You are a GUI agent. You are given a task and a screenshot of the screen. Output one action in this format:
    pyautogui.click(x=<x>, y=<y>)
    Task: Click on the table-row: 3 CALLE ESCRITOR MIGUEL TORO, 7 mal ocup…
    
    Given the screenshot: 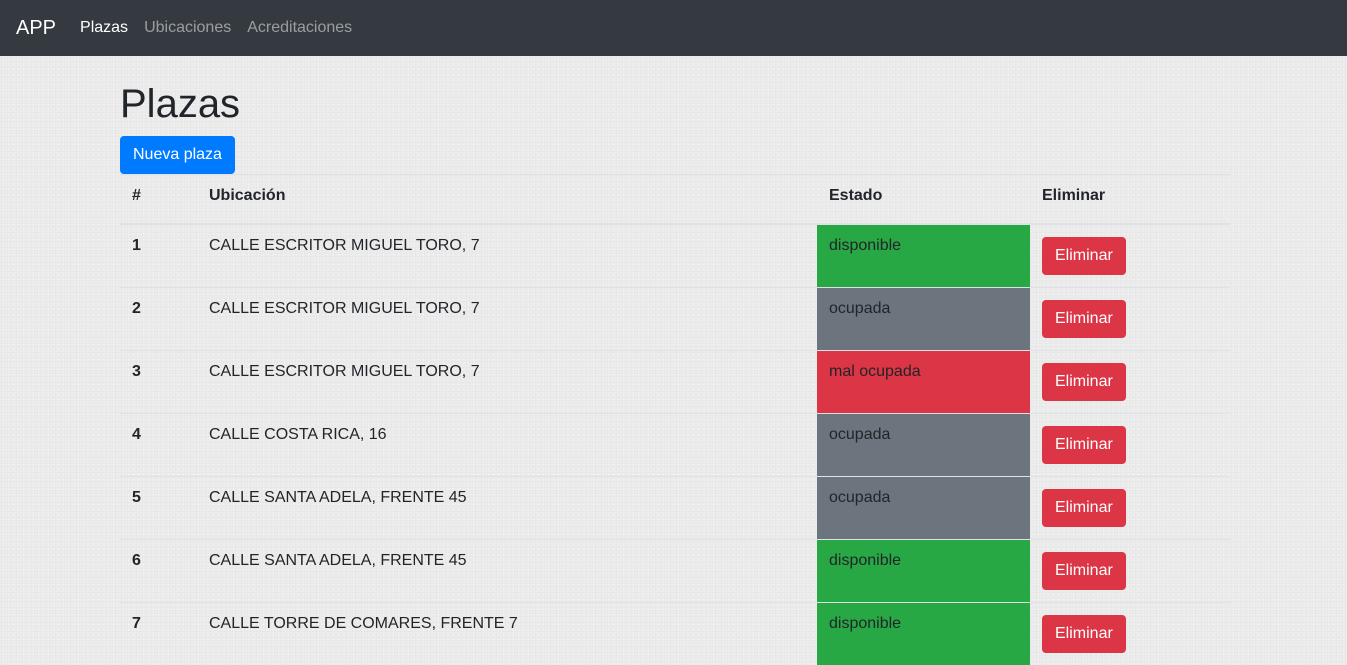 What is the action you would take?
    pyautogui.click(x=675, y=382)
    